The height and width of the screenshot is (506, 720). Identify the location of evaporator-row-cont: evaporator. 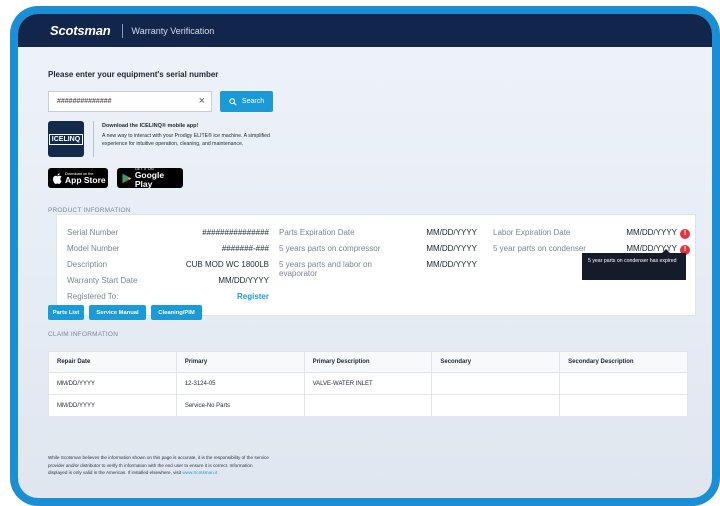
(298, 275).